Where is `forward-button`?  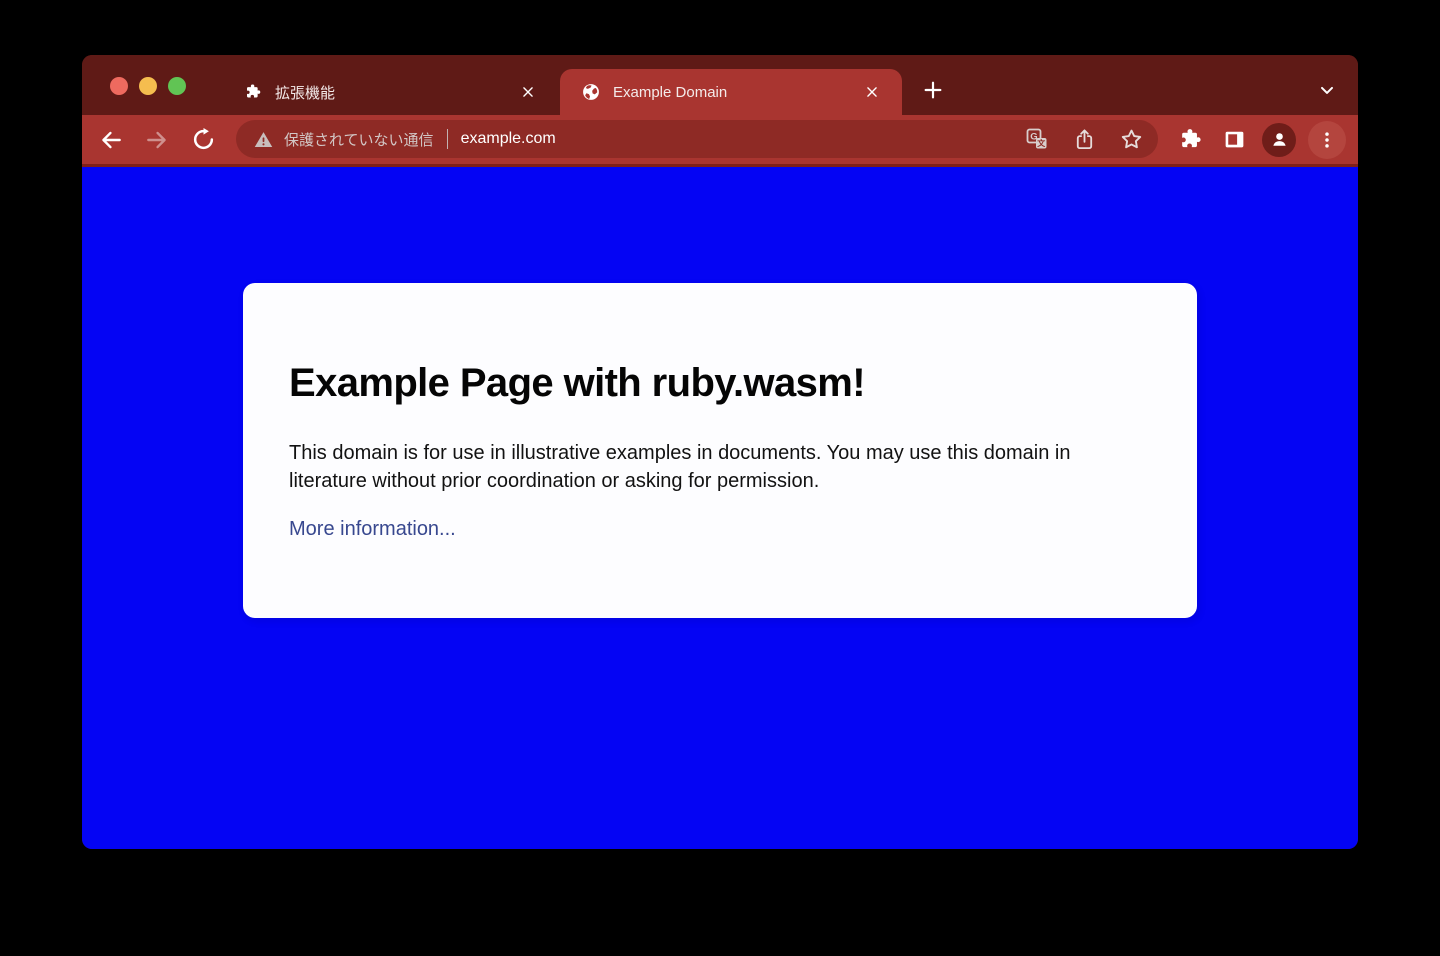 forward-button is located at coordinates (157, 140).